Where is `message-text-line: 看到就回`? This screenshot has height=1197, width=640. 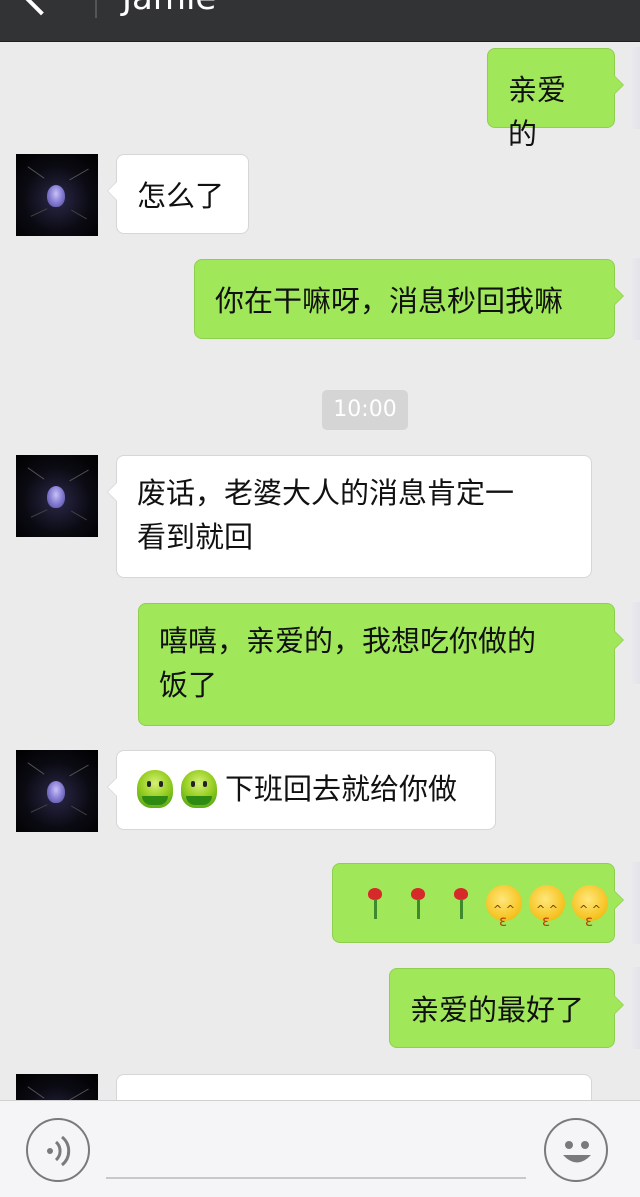
message-text-line: 看到就回 is located at coordinates (195, 537).